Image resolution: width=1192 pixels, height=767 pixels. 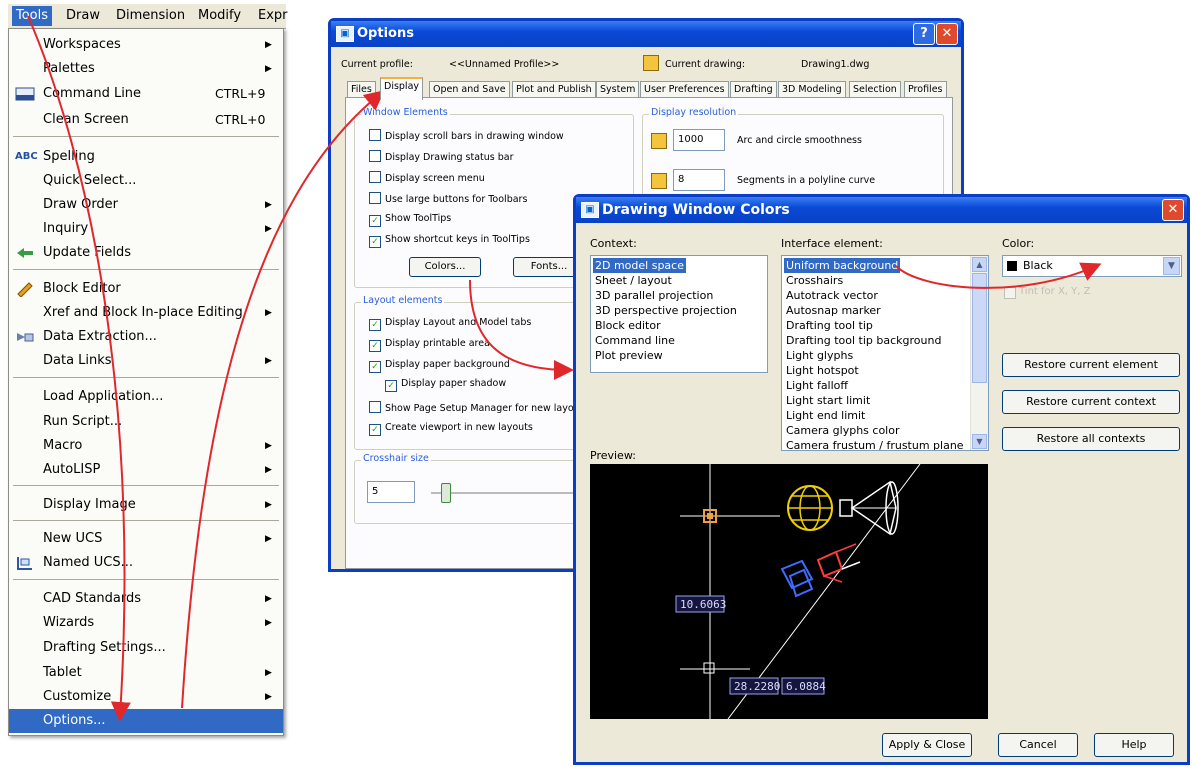 What do you see at coordinates (469, 89) in the screenshot?
I see `tab-open-and-save: Open and Save` at bounding box center [469, 89].